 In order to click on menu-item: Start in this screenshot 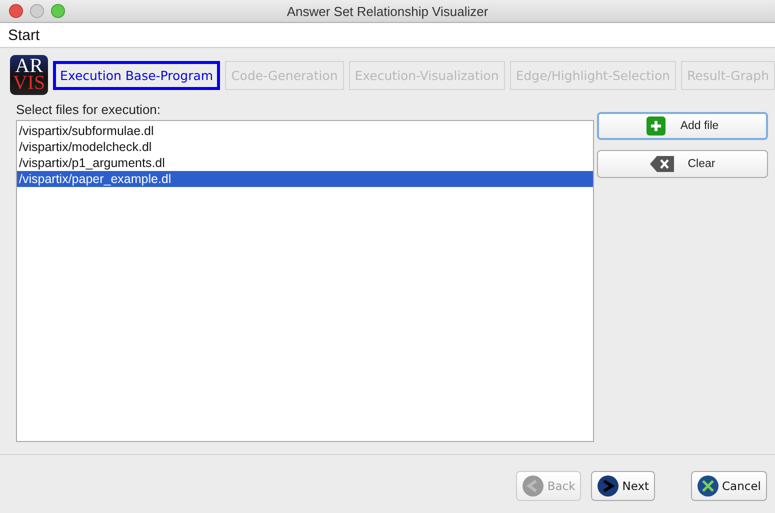, I will do `click(24, 35)`.